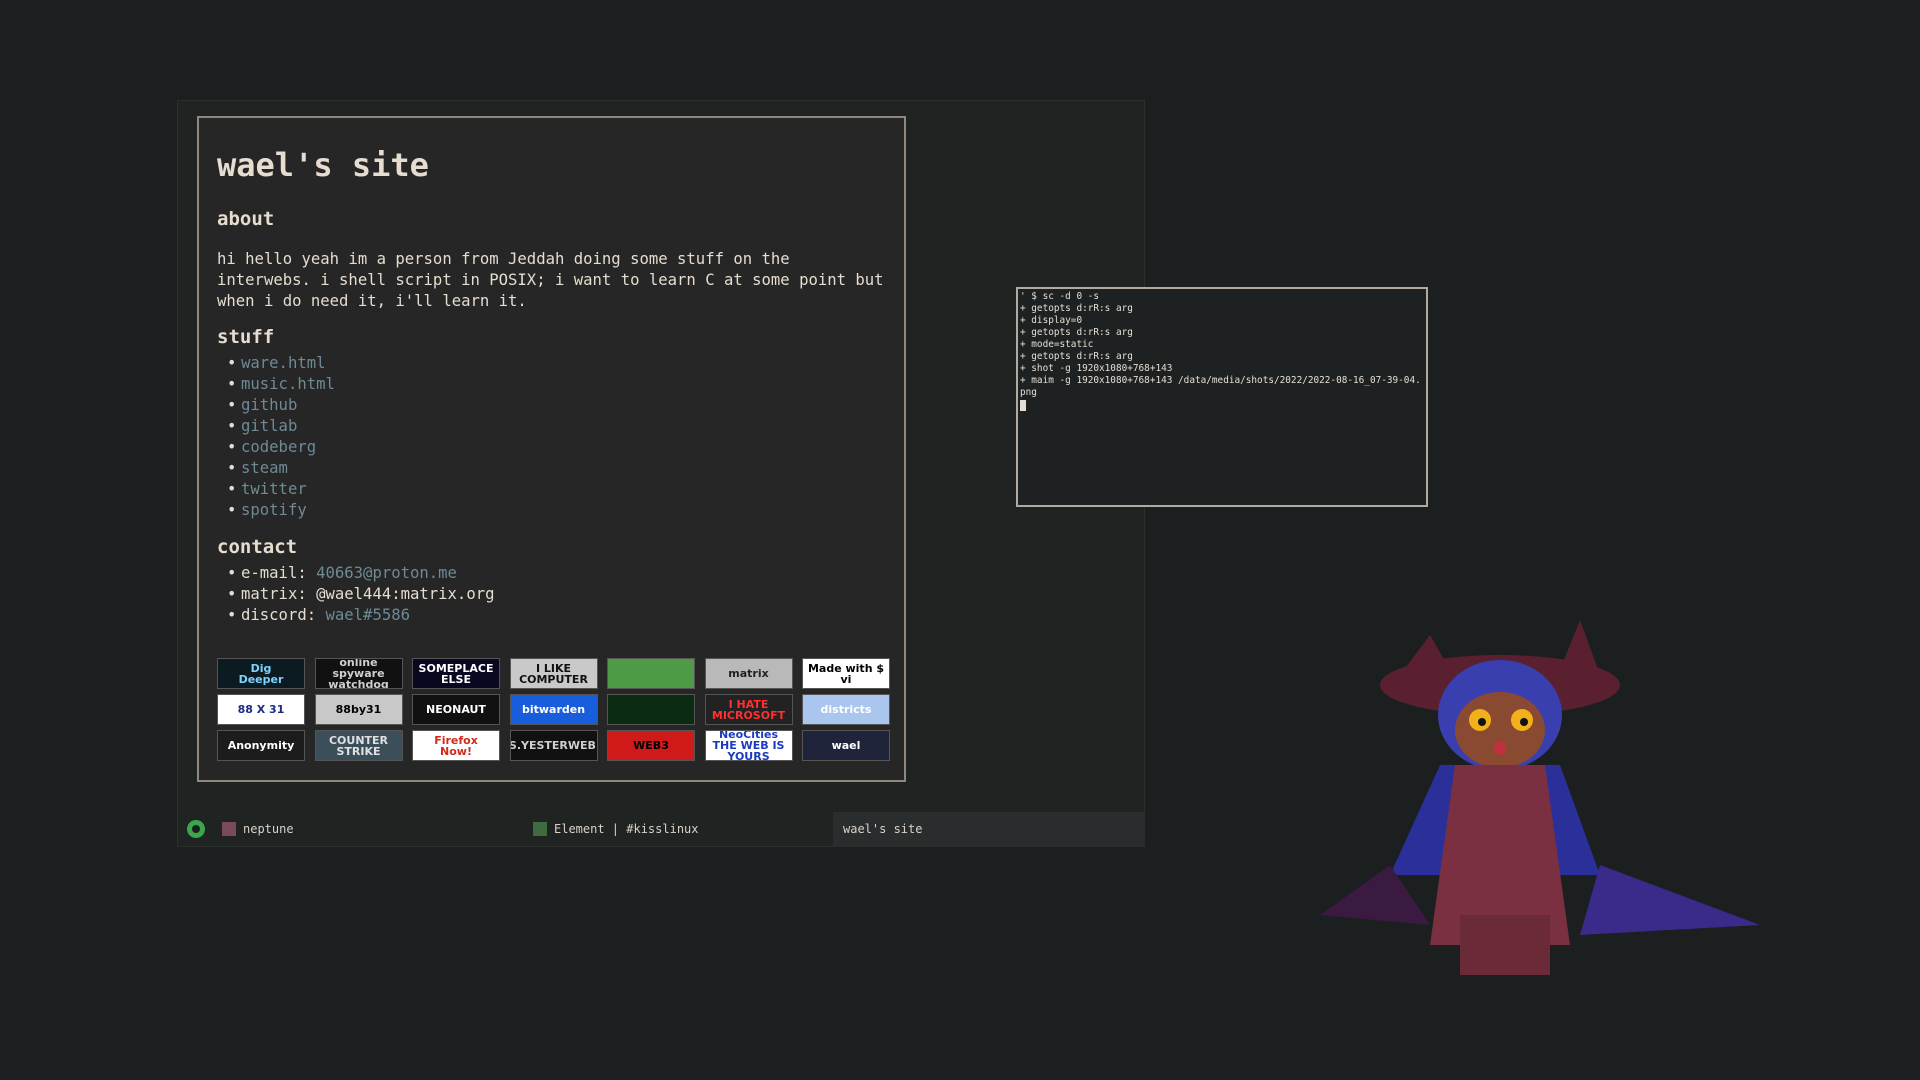 This screenshot has height=1080, width=1920. What do you see at coordinates (257, 547) in the screenshot?
I see `contact-heading: contact` at bounding box center [257, 547].